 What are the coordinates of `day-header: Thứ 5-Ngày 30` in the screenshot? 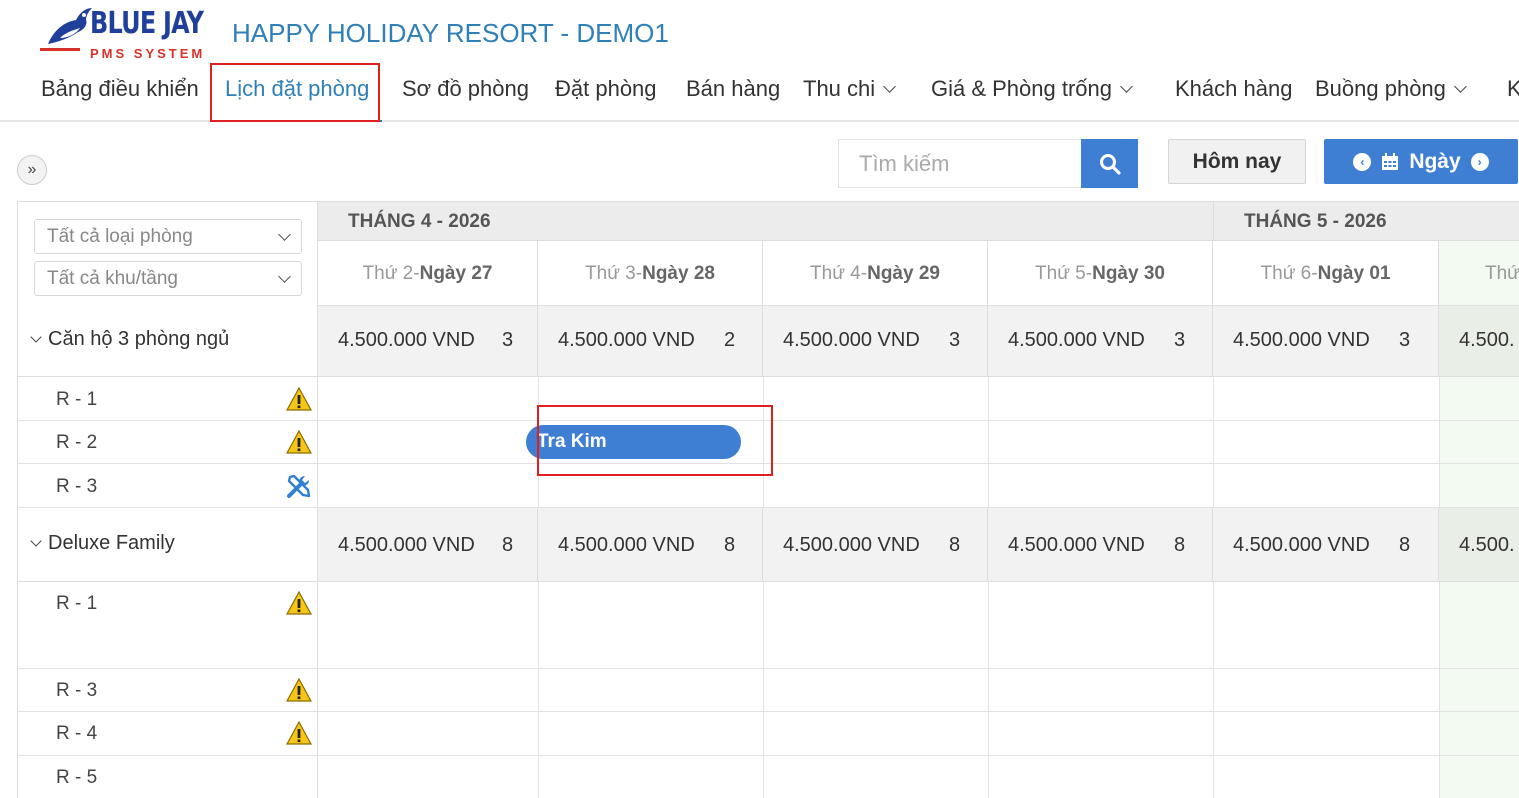 It's located at (1100, 273).